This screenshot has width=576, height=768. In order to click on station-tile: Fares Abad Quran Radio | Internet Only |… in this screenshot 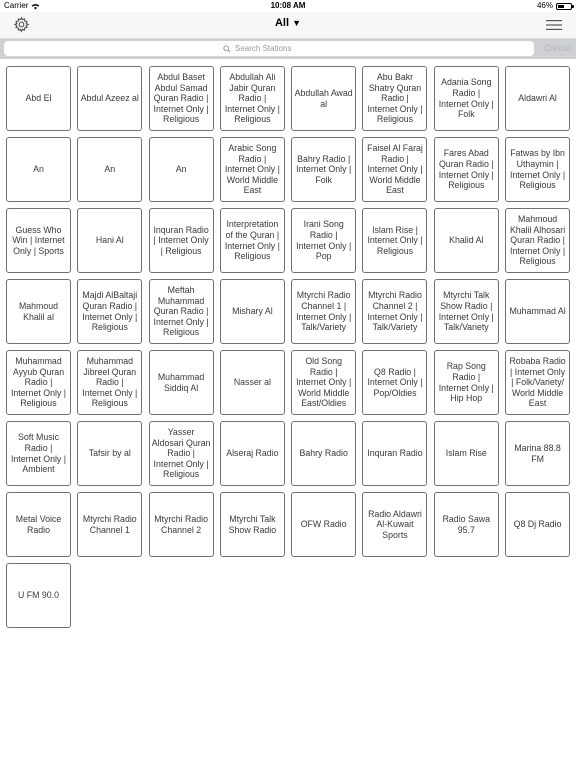, I will do `click(466, 169)`.